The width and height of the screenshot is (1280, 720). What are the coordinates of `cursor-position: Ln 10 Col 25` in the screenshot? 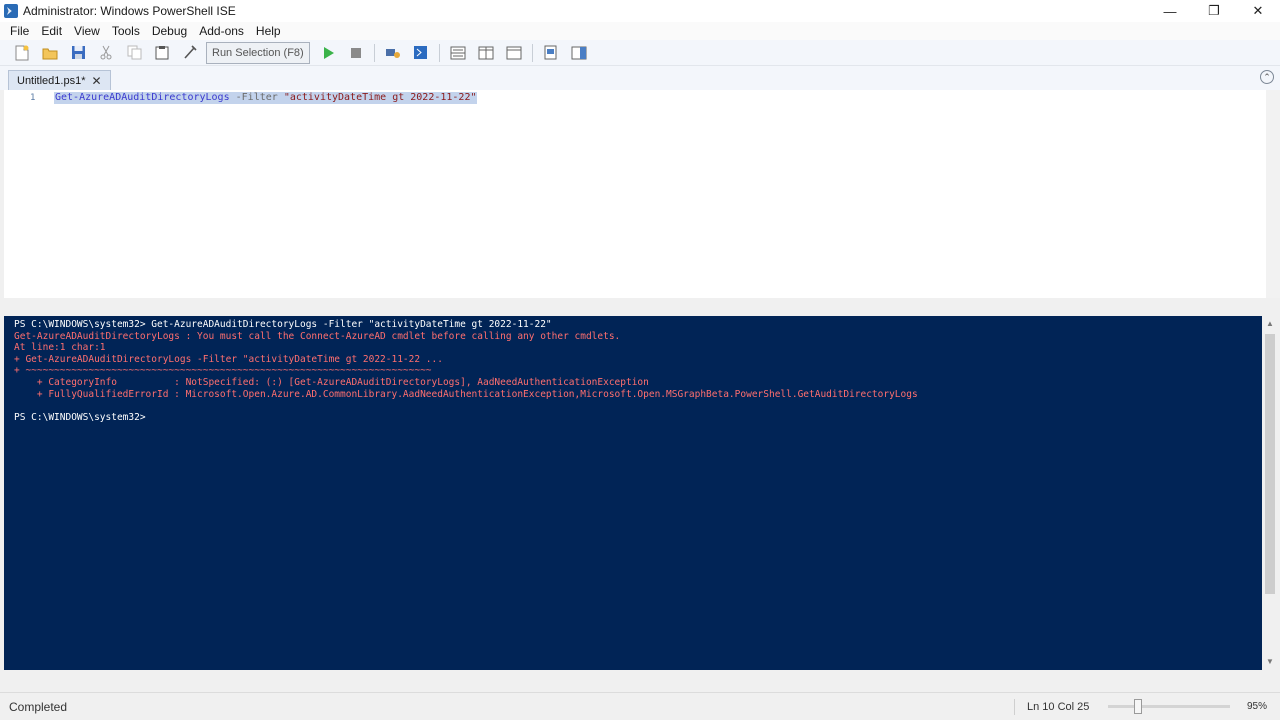 It's located at (1058, 706).